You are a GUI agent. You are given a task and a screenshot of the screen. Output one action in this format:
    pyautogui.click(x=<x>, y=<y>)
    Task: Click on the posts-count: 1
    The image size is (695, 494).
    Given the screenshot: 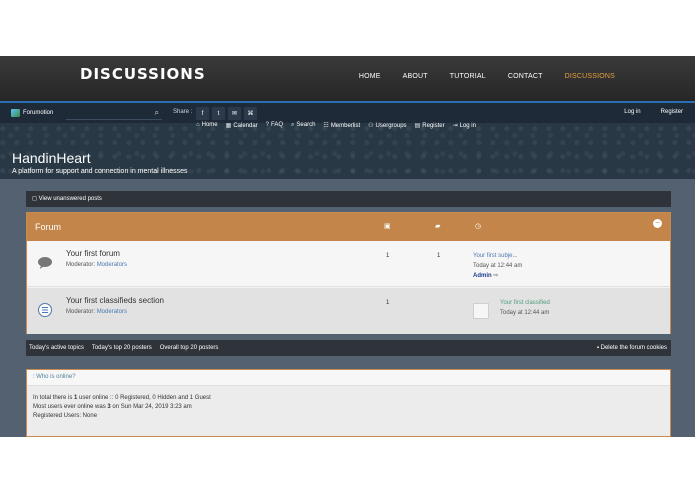 What is the action you would take?
    pyautogui.click(x=439, y=256)
    